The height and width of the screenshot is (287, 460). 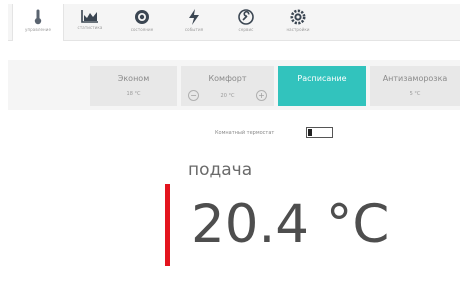 What do you see at coordinates (133, 86) in the screenshot?
I see `mode-economy: Эконом 18 °C` at bounding box center [133, 86].